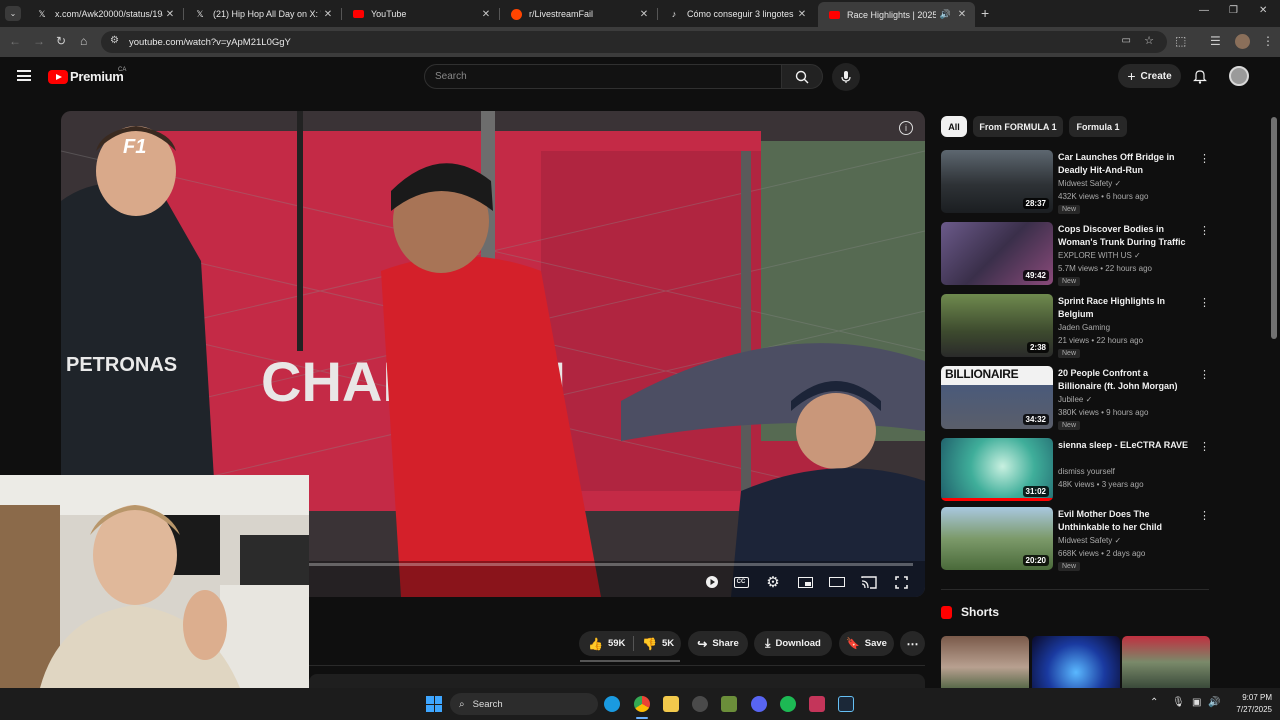 The image size is (1280, 720). What do you see at coordinates (1154, 702) in the screenshot?
I see `chevron-up-icon: ⌃` at bounding box center [1154, 702].